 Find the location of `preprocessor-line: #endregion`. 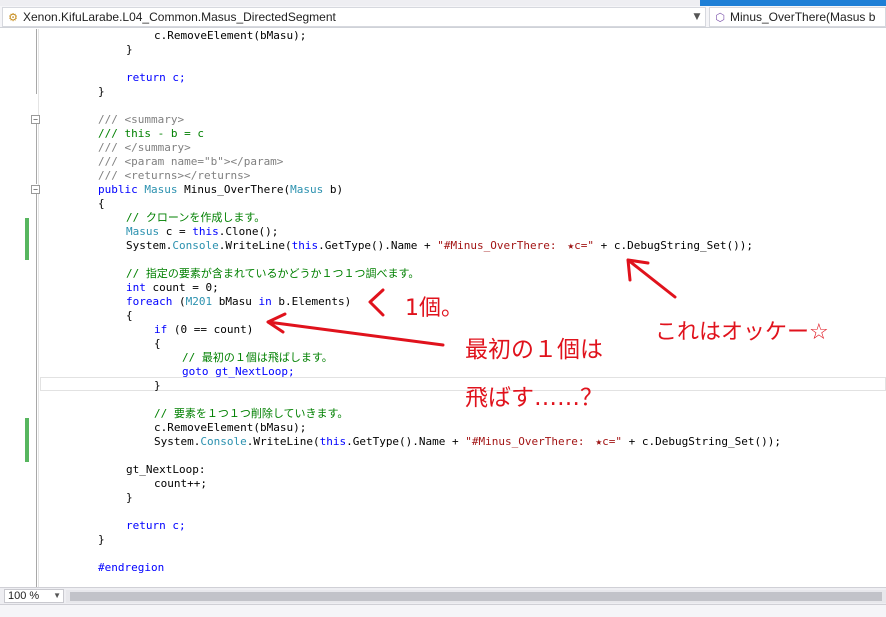

preprocessor-line: #endregion is located at coordinates (103, 568).